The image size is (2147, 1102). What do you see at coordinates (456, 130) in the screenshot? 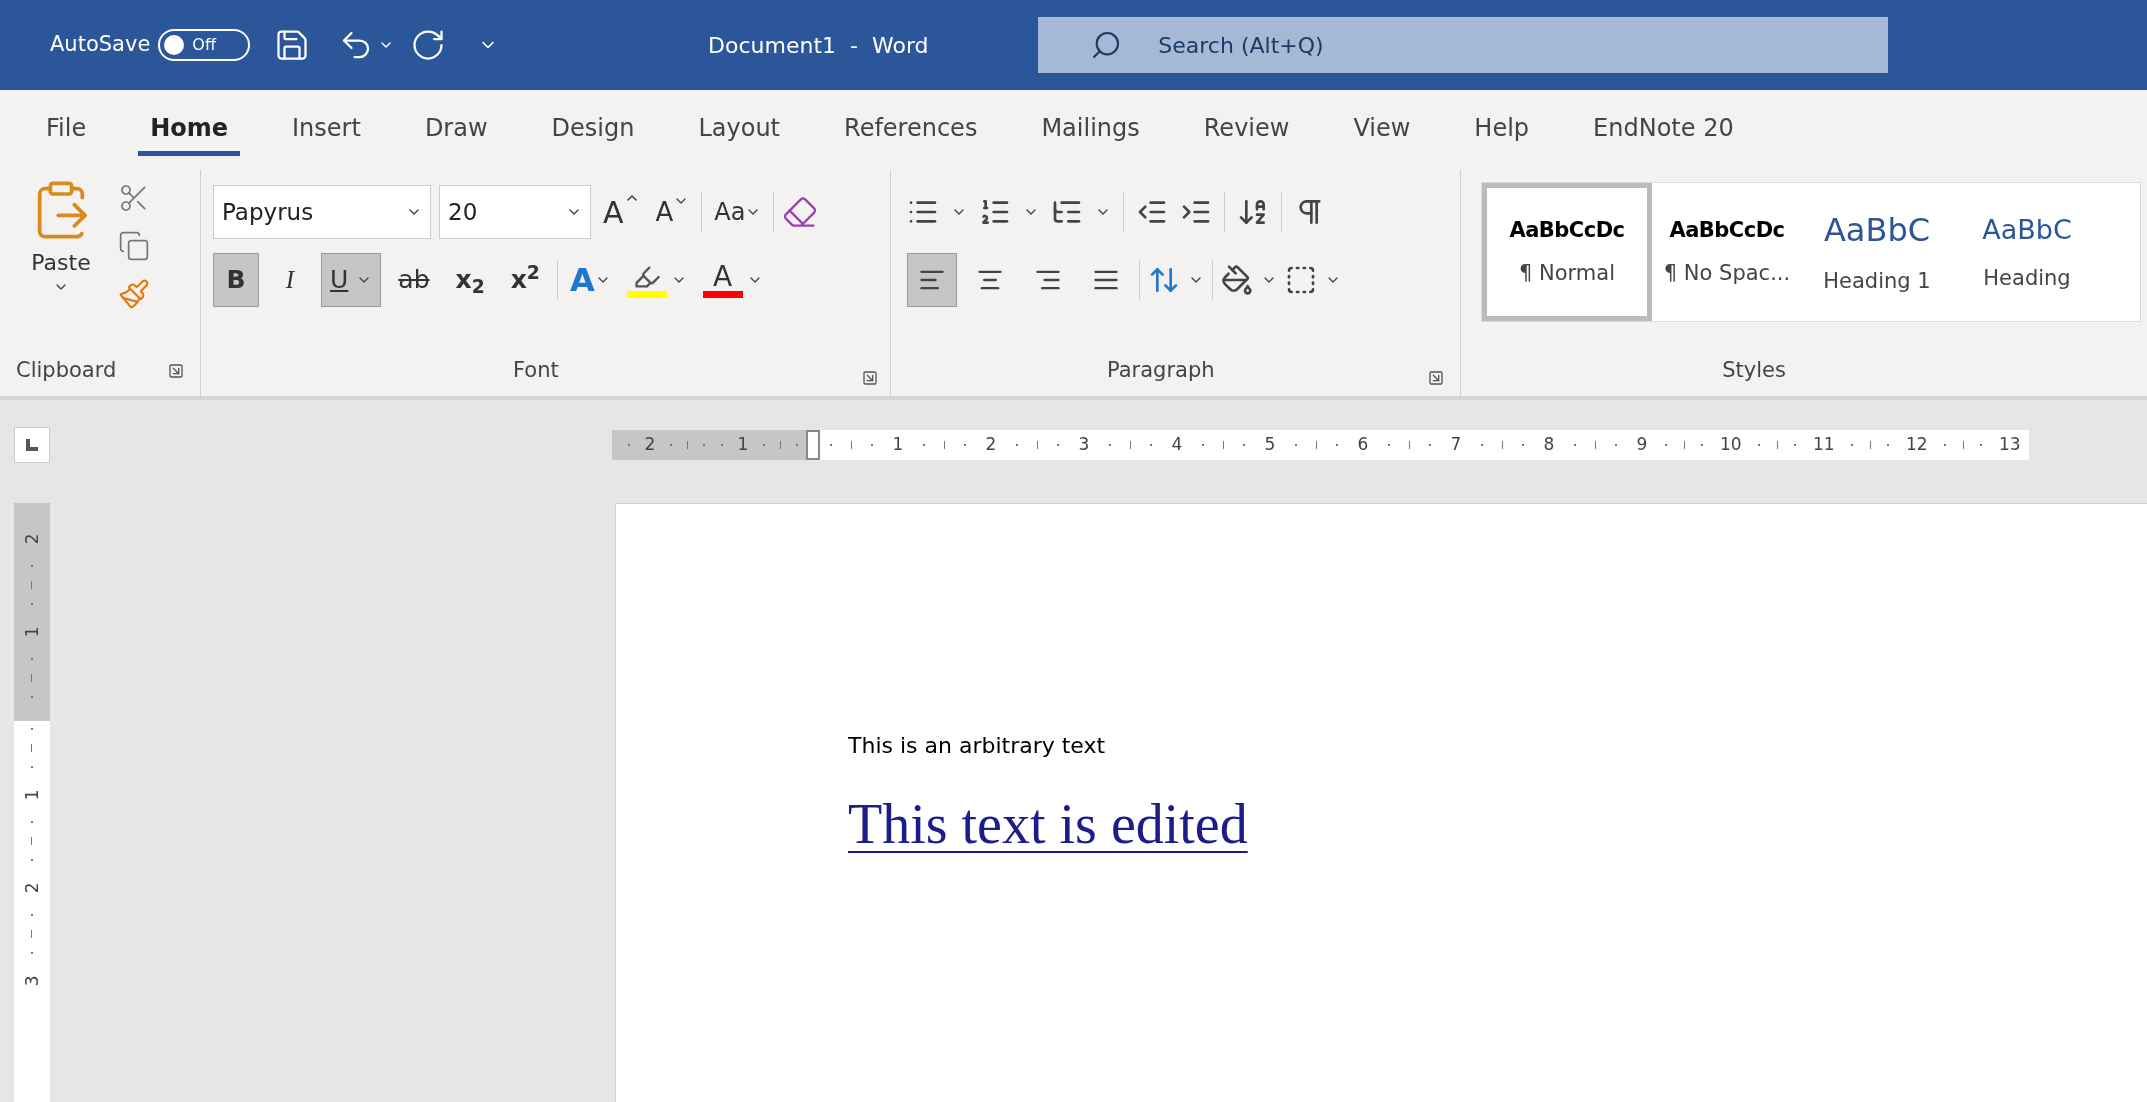
I see `ribbon-tab: Draw` at bounding box center [456, 130].